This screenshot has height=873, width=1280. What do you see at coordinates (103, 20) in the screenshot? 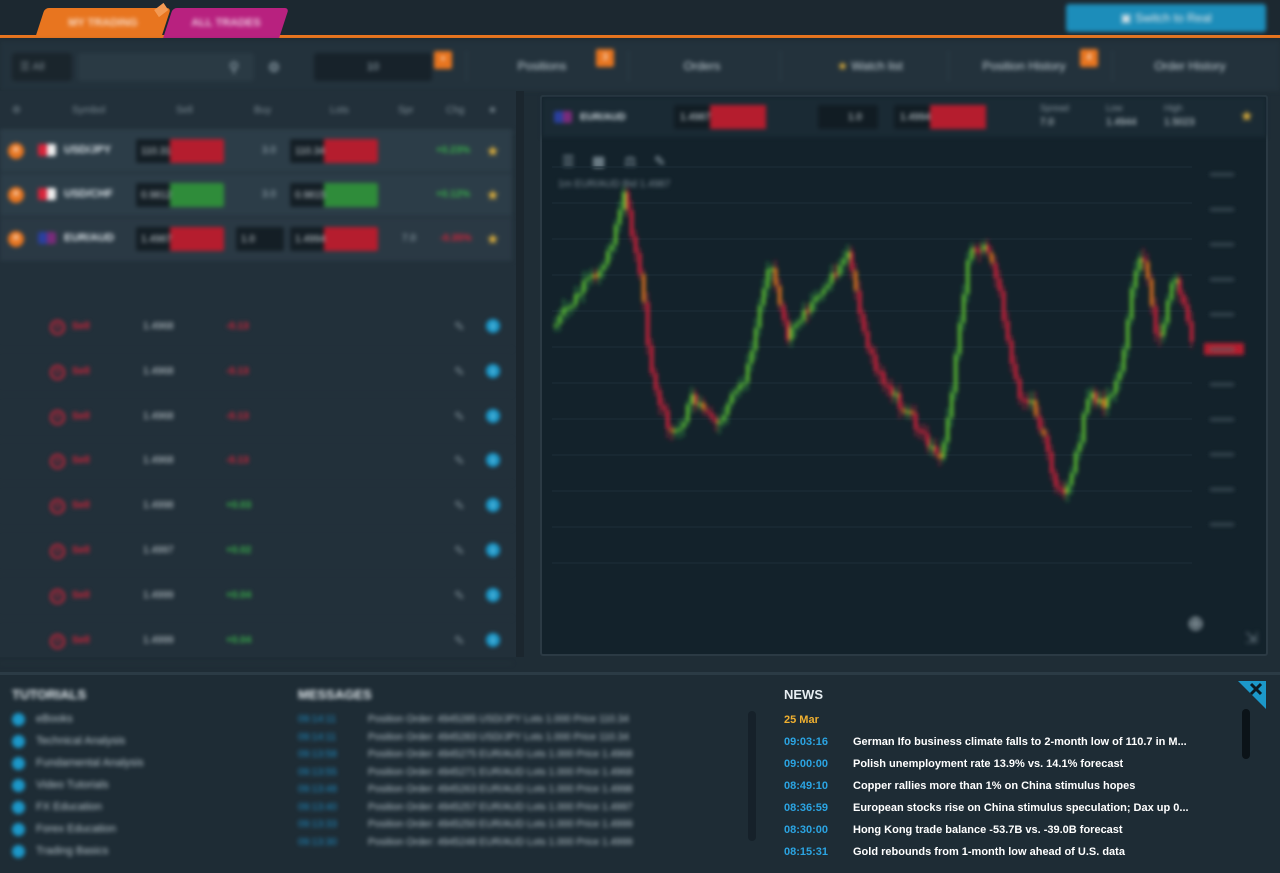
I see `tab-my-trading: MY TRADING` at bounding box center [103, 20].